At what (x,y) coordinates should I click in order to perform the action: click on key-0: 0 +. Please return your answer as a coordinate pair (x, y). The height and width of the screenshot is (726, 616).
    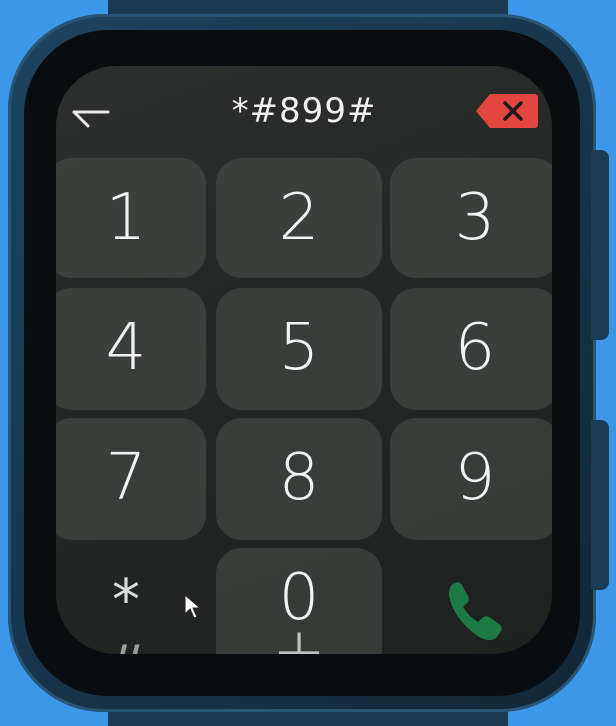
    Looking at the image, I should click on (299, 601).